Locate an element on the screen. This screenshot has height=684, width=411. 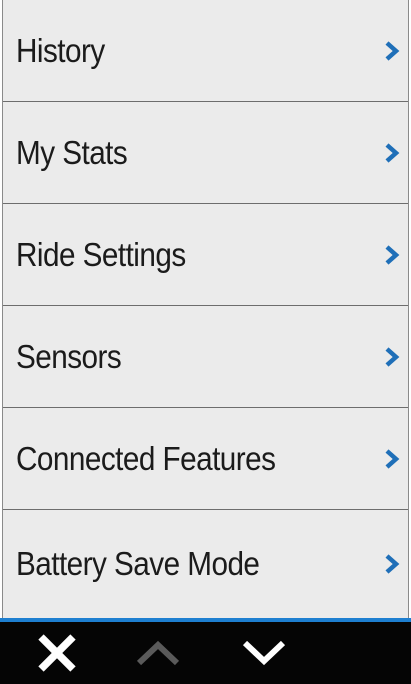
scroll-down-button is located at coordinates (264, 653).